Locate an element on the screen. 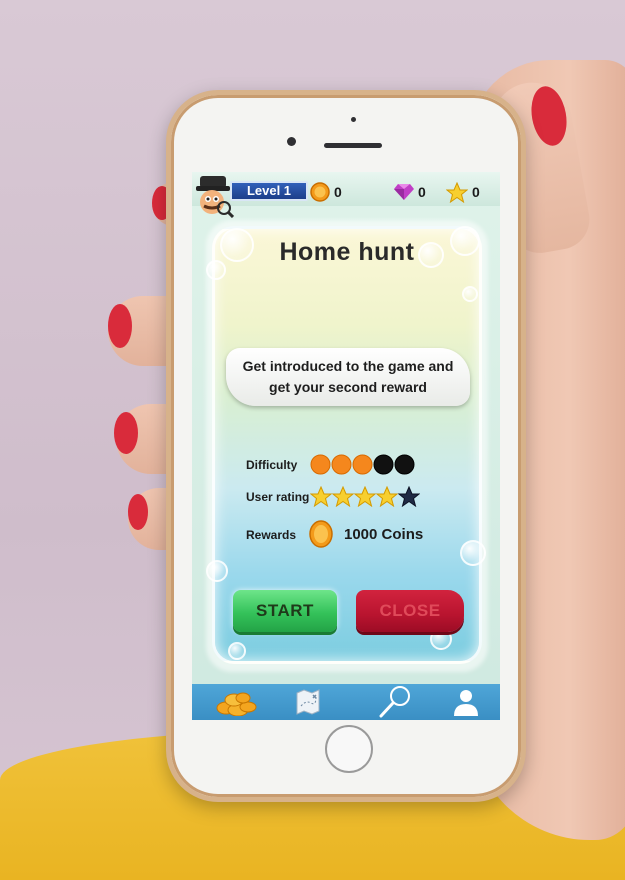 This screenshot has width=625, height=880. detective-avatar-icon is located at coordinates (214, 196).